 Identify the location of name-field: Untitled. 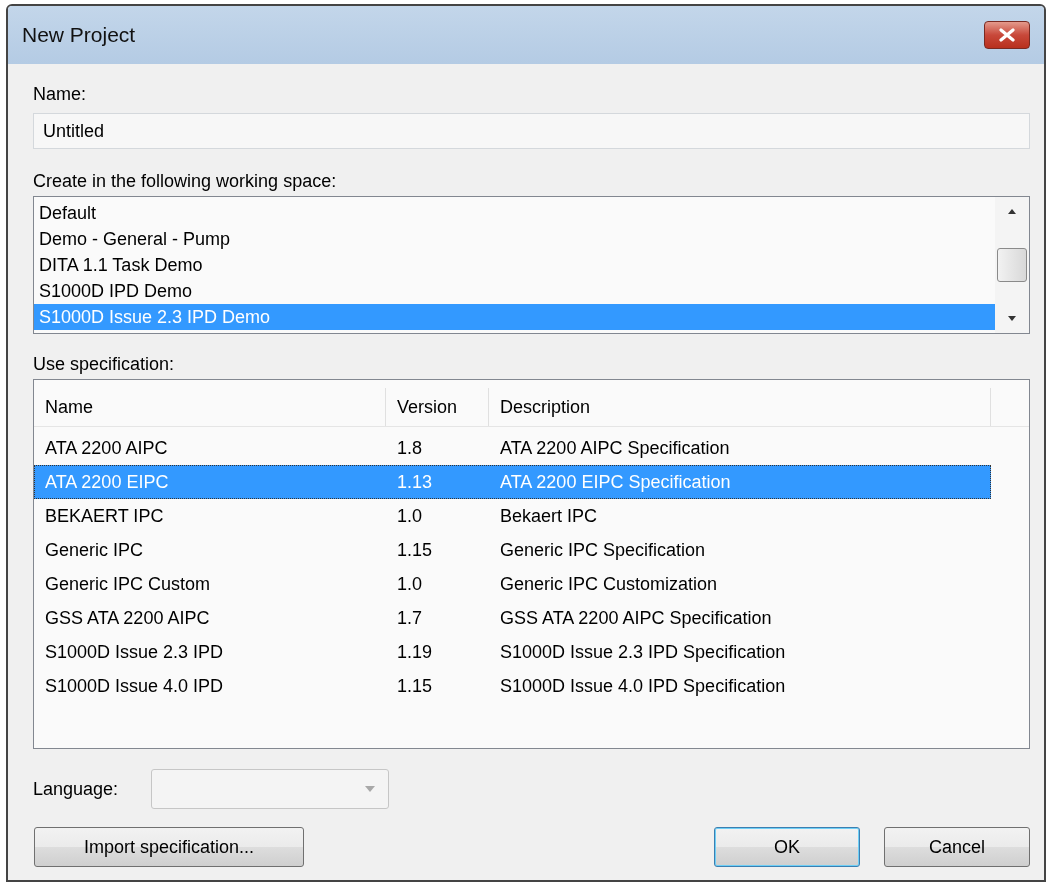
(531, 131).